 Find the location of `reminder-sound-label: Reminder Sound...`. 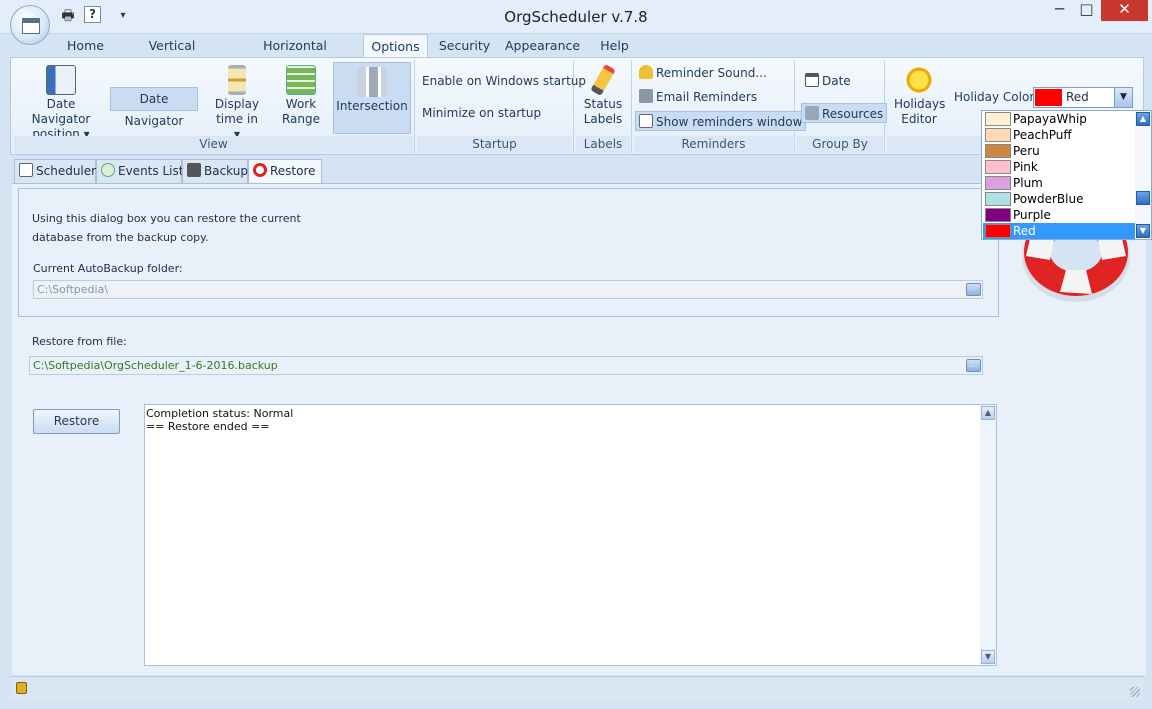

reminder-sound-label: Reminder Sound... is located at coordinates (711, 73).